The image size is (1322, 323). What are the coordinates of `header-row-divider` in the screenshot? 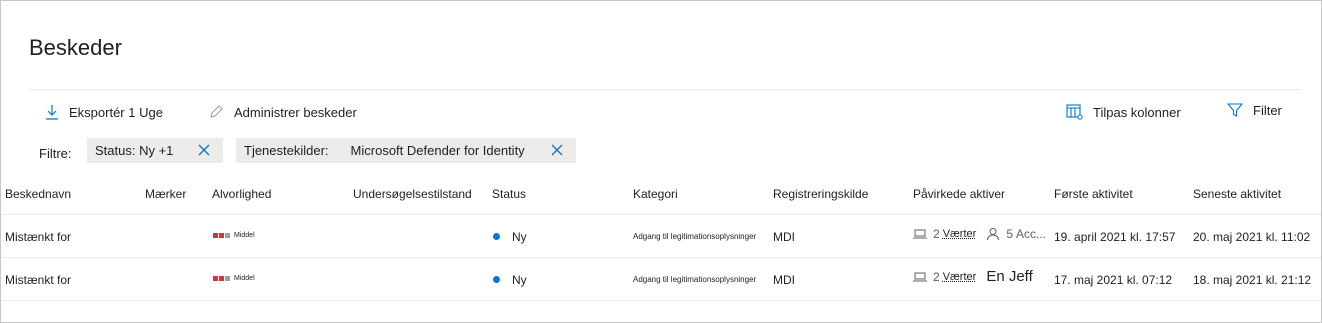 It's located at (661, 214).